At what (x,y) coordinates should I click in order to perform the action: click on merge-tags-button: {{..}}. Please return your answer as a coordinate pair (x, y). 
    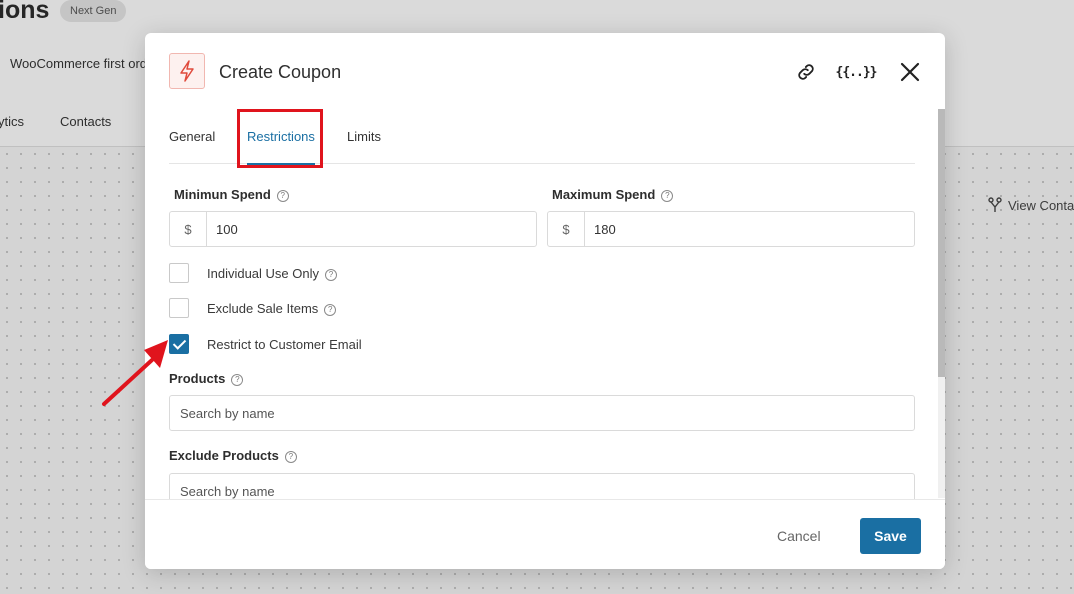
    Looking at the image, I should click on (857, 72).